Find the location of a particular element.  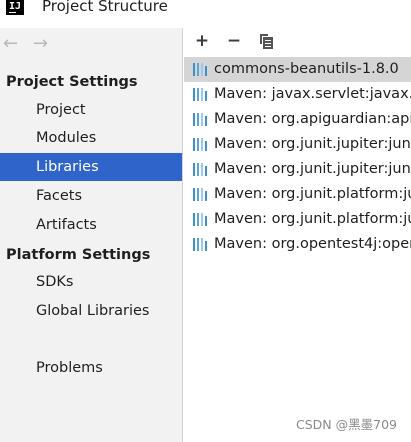

copy-icon is located at coordinates (266, 41).